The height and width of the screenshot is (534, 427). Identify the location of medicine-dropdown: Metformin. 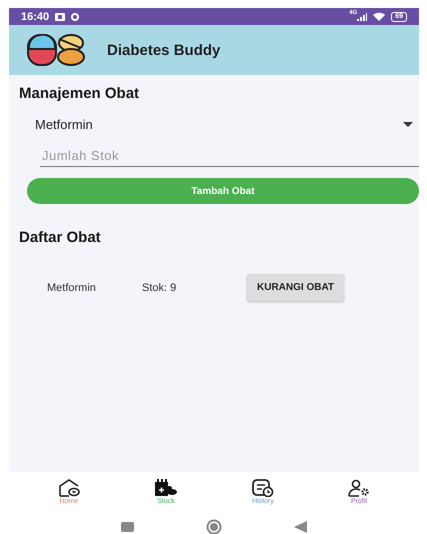
(224, 124).